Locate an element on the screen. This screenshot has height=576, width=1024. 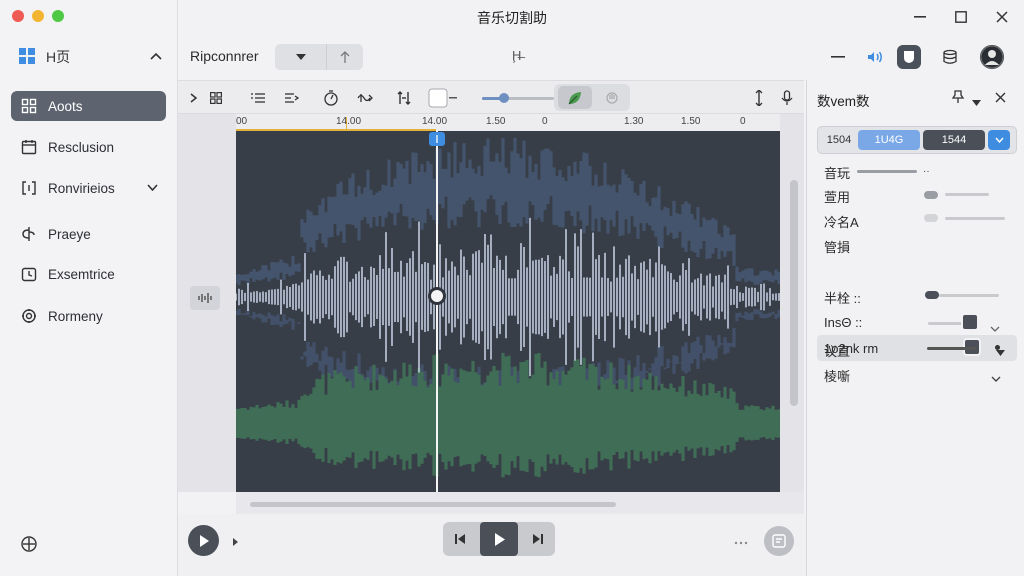
microphone-icon is located at coordinates (787, 98).